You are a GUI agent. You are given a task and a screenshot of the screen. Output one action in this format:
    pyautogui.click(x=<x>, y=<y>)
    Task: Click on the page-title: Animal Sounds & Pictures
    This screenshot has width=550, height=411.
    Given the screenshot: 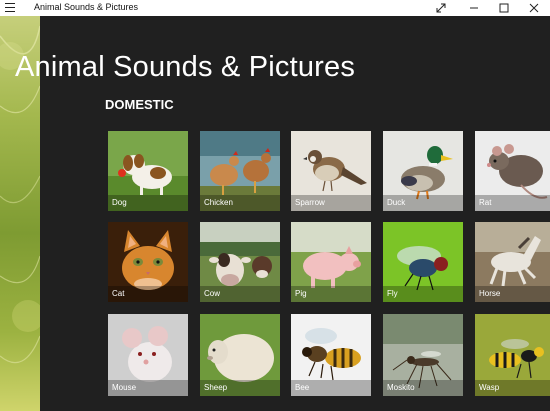 What is the action you would take?
    pyautogui.click(x=185, y=67)
    